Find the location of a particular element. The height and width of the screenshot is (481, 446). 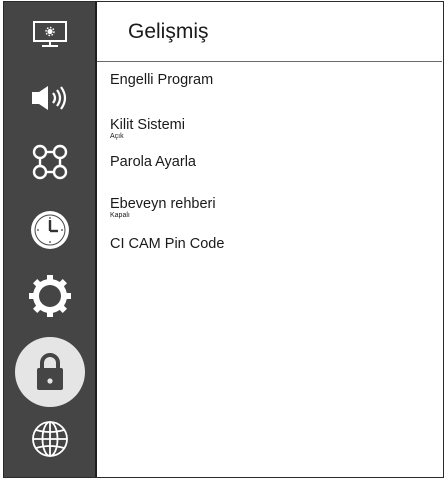

sidebar-item-network is located at coordinates (49, 439).